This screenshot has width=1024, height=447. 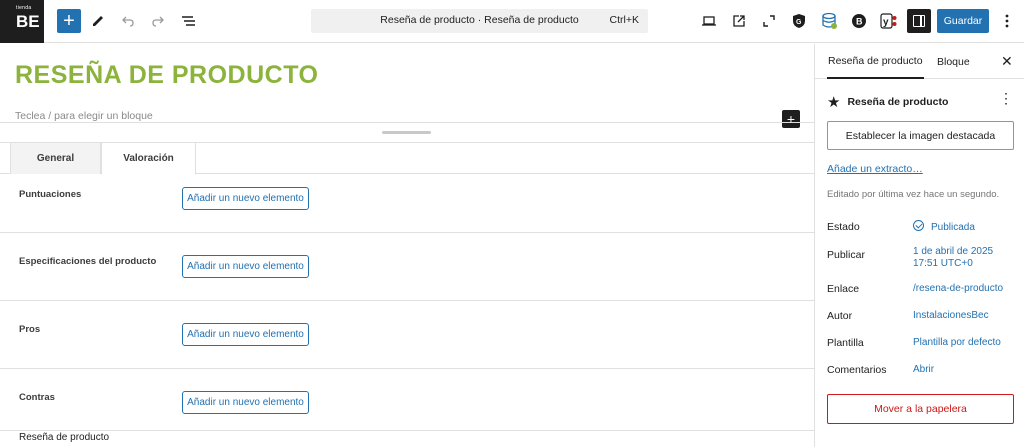 I want to click on save-button: Guardar, so click(x=963, y=21).